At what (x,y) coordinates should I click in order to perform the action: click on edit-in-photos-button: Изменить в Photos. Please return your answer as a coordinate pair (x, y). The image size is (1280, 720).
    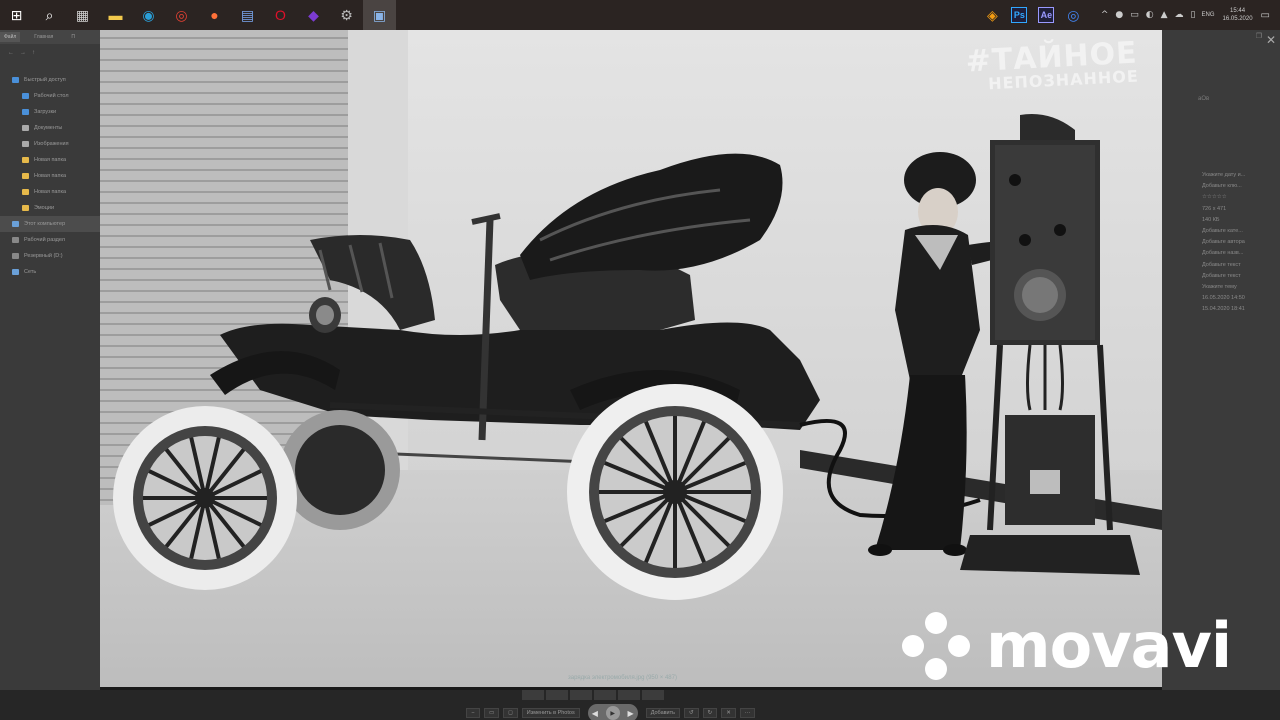
    Looking at the image, I should click on (550, 713).